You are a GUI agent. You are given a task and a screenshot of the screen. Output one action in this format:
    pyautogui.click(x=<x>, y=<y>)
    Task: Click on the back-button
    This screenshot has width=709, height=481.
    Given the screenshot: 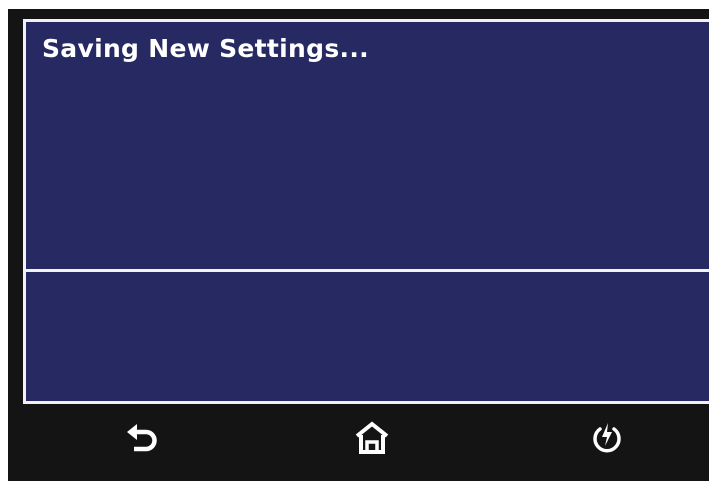 What is the action you would take?
    pyautogui.click(x=142, y=438)
    